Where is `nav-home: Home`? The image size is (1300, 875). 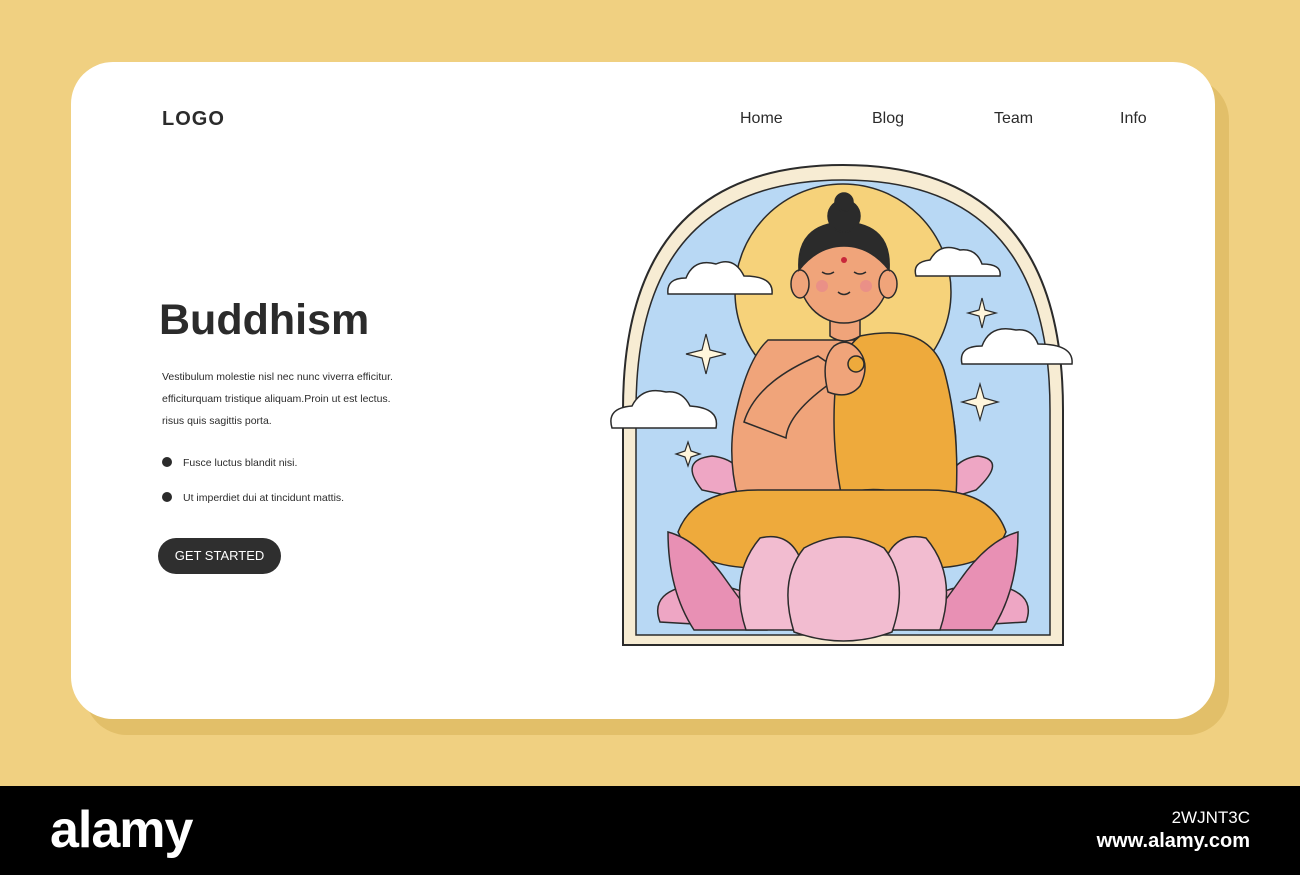
nav-home: Home is located at coordinates (761, 119).